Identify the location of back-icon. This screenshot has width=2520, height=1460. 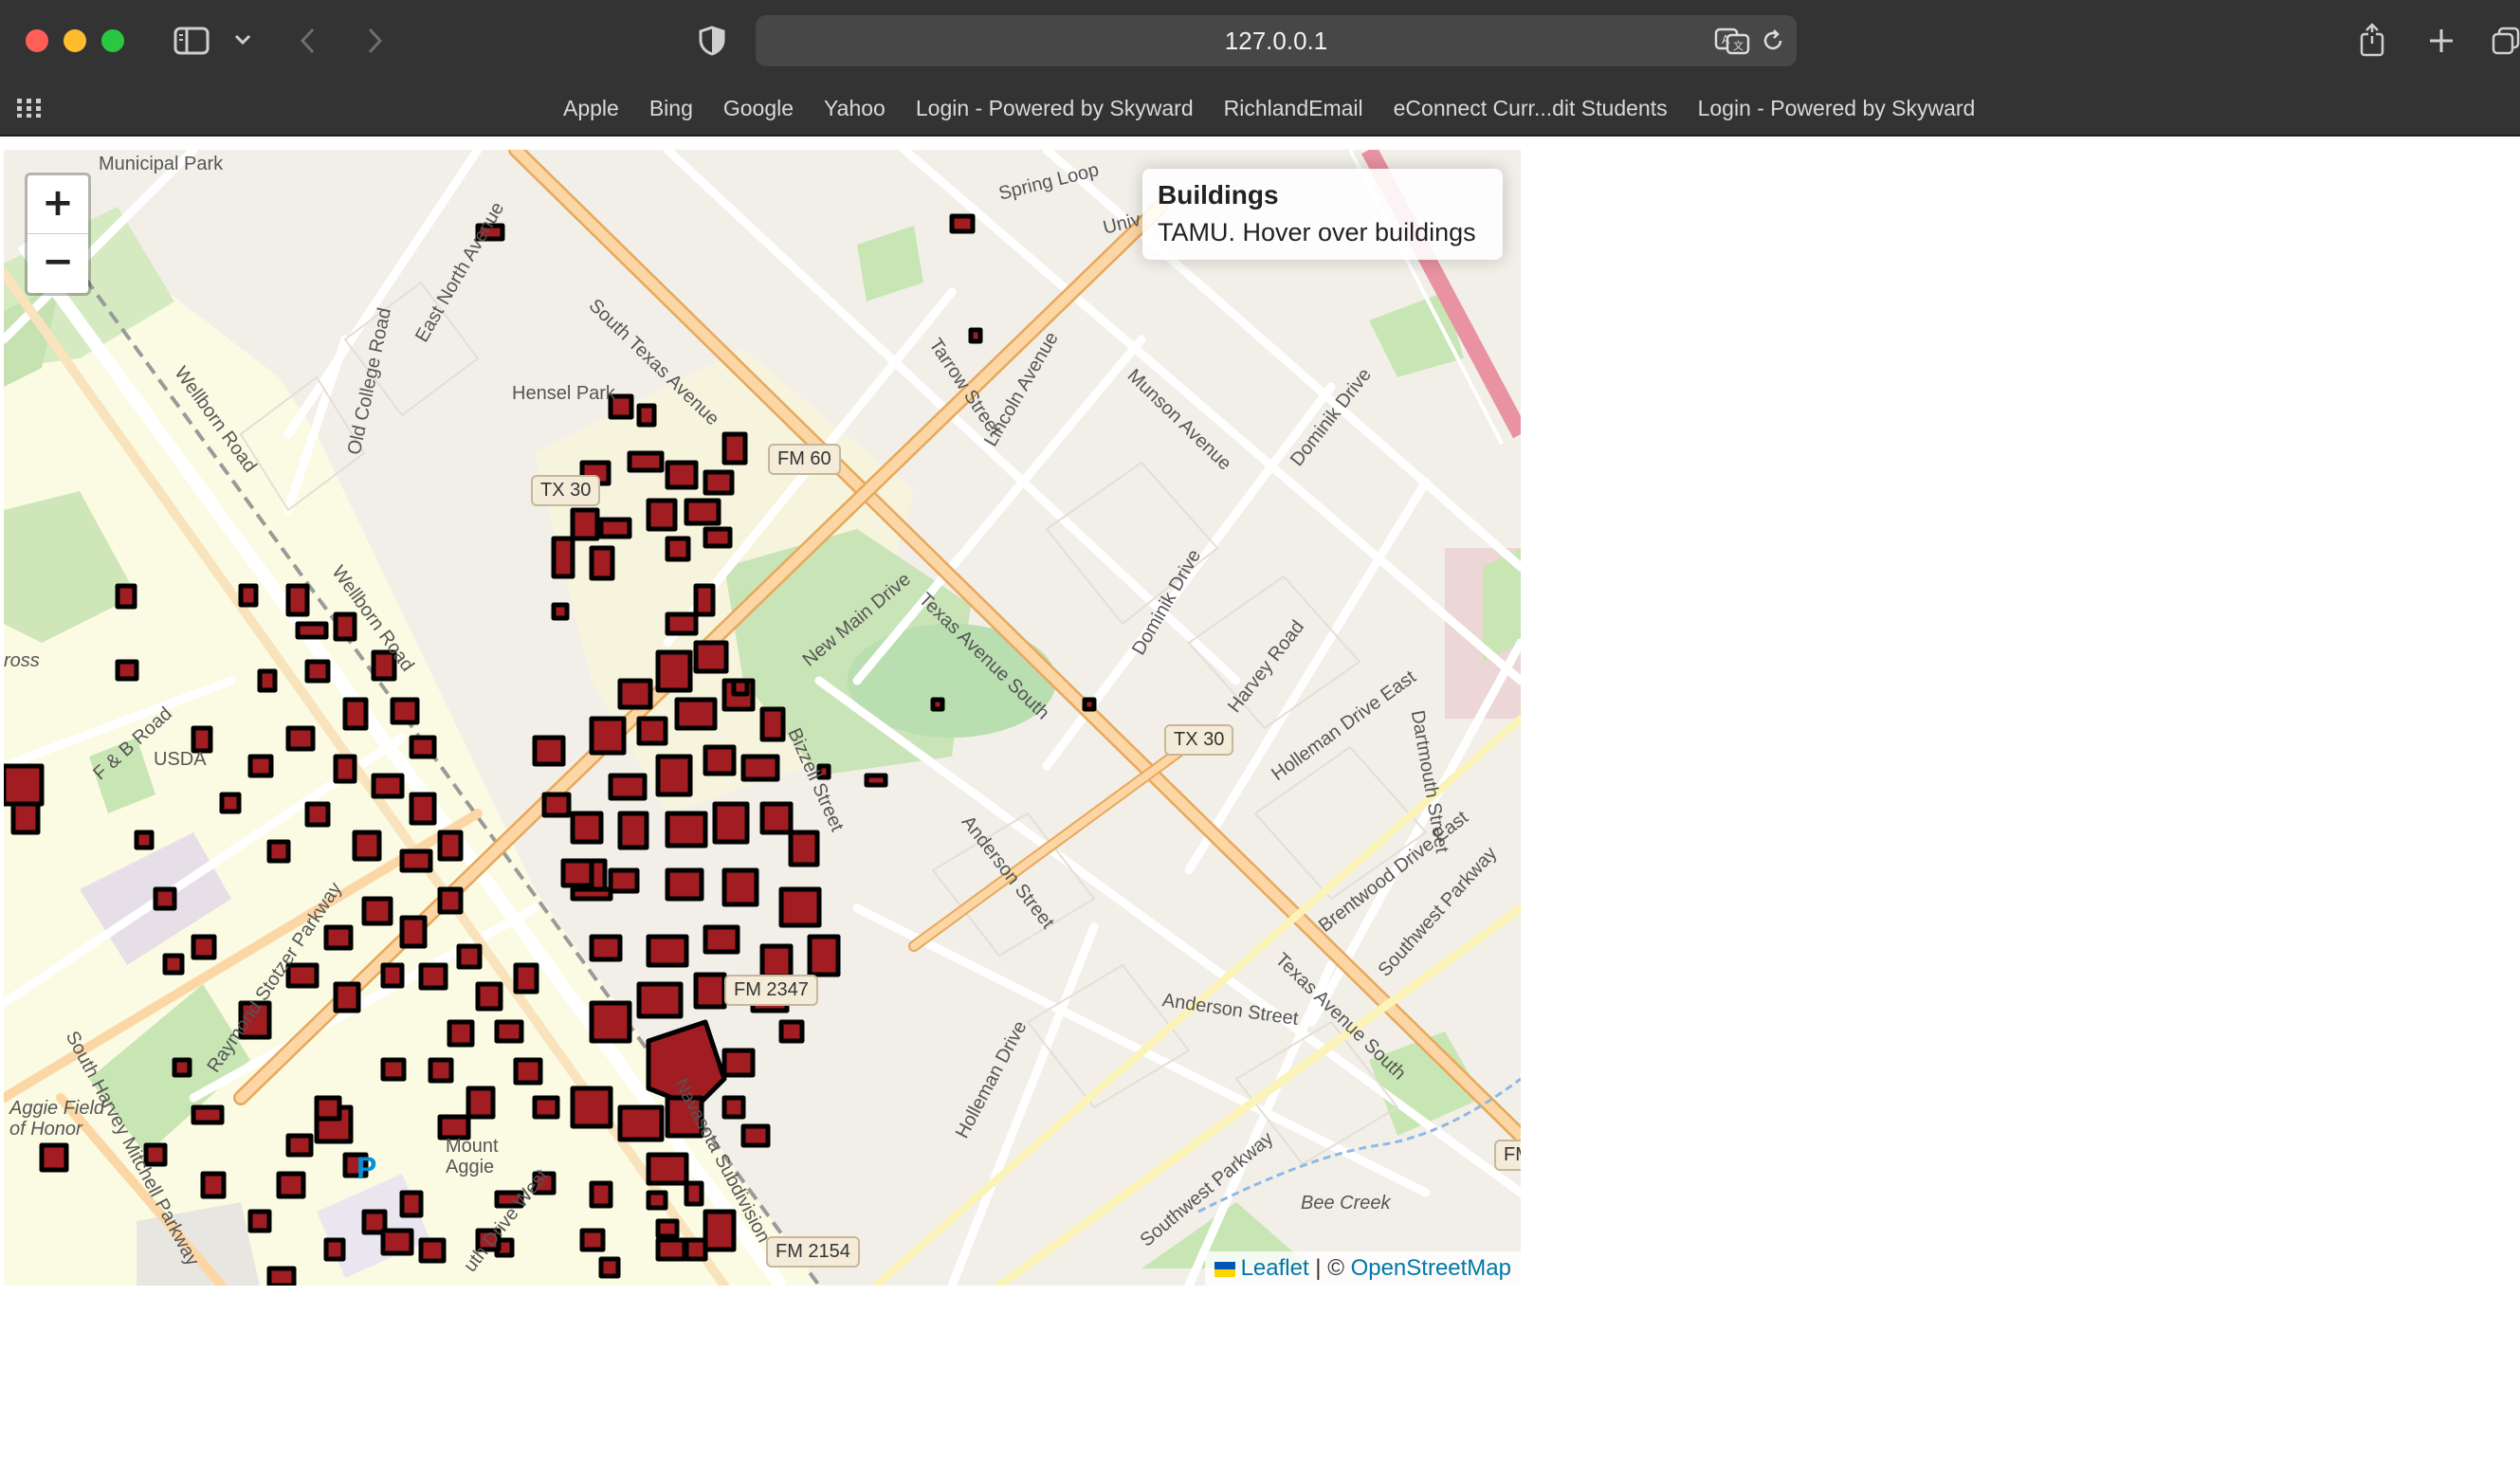
(308, 41).